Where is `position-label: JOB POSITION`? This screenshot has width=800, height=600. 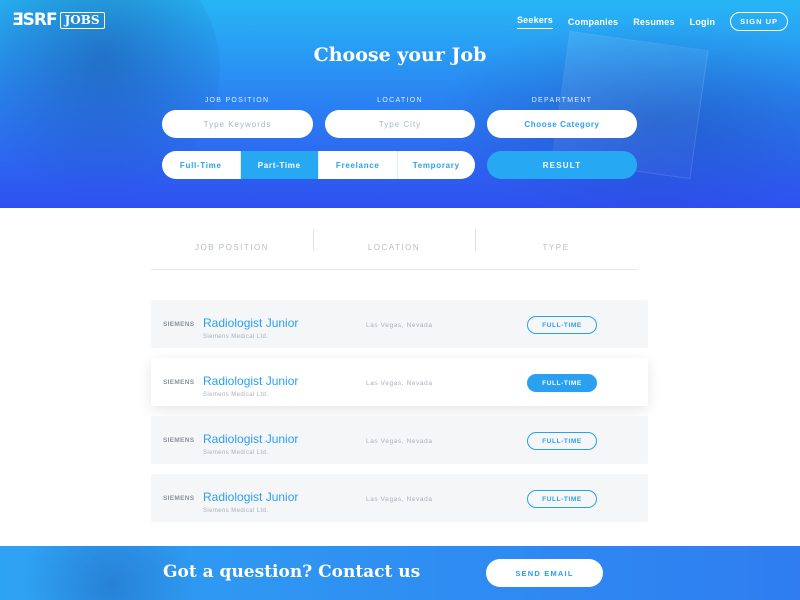
position-label: JOB POSITION is located at coordinates (237, 100).